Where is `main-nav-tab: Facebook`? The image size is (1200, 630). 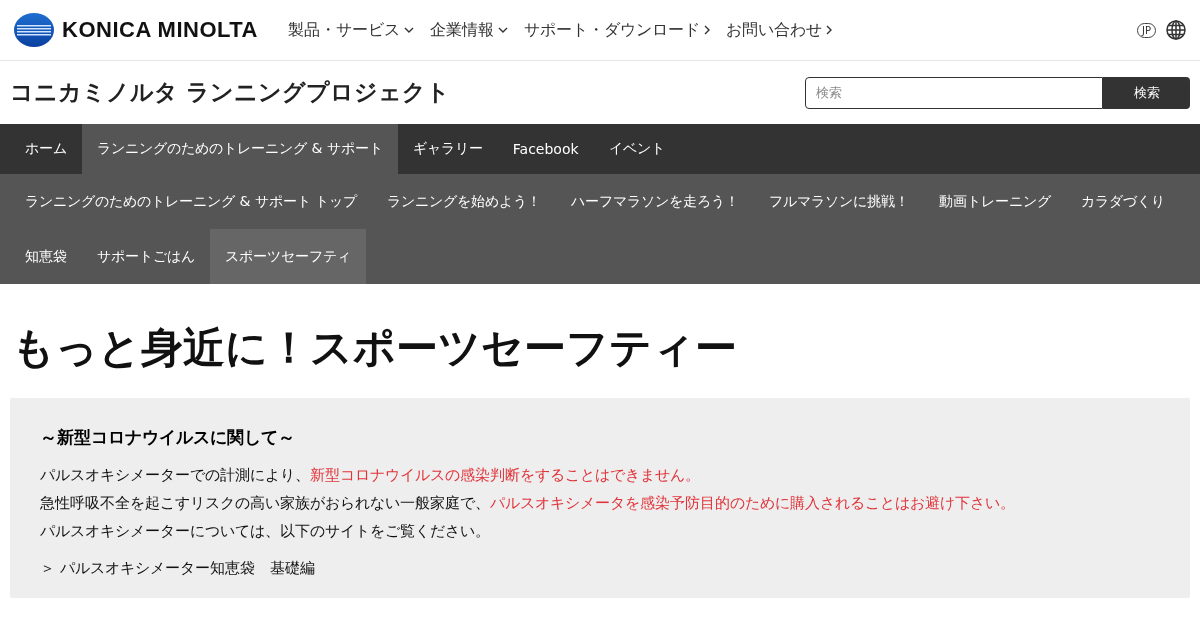
main-nav-tab: Facebook is located at coordinates (545, 149).